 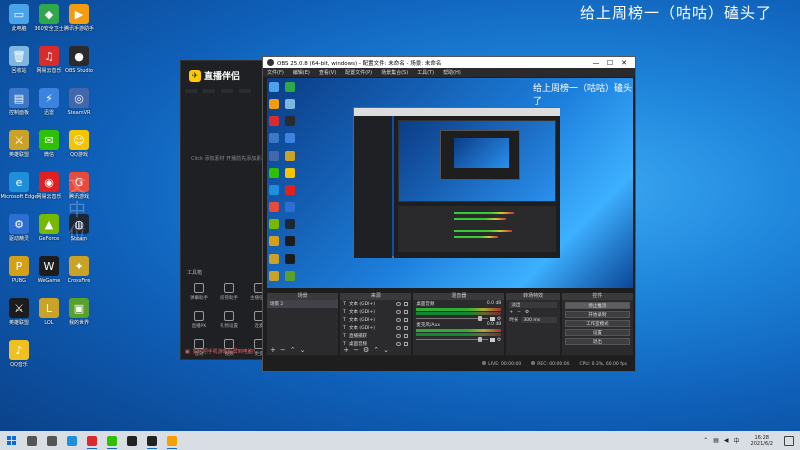 What do you see at coordinates (624, 63) in the screenshot?
I see `close-icon: ✕` at bounding box center [624, 63].